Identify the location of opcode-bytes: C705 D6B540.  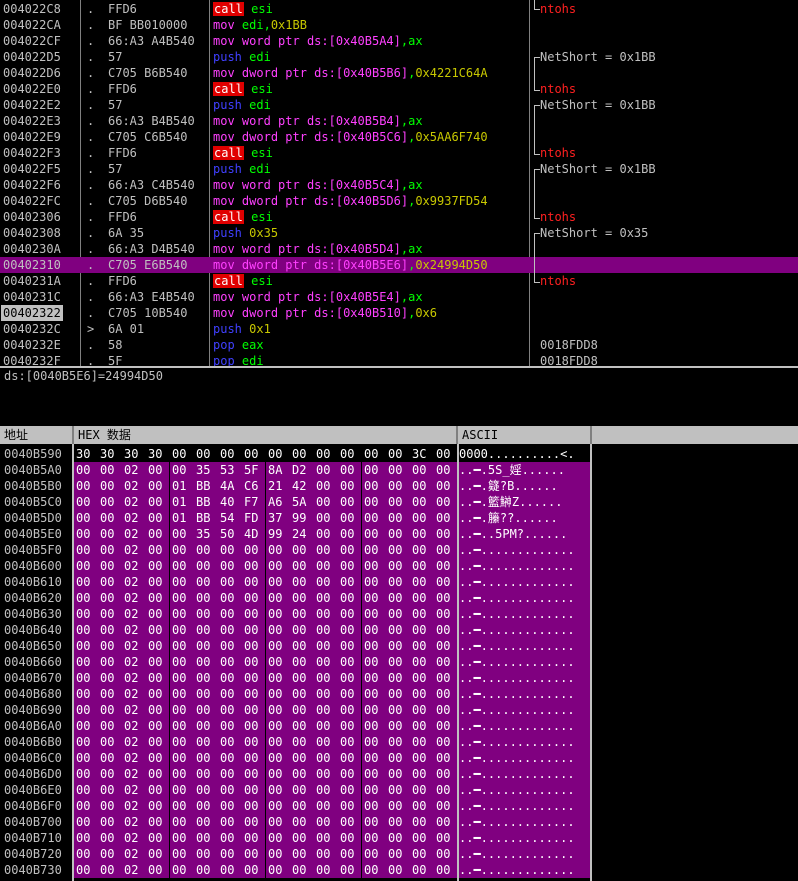
(148, 201).